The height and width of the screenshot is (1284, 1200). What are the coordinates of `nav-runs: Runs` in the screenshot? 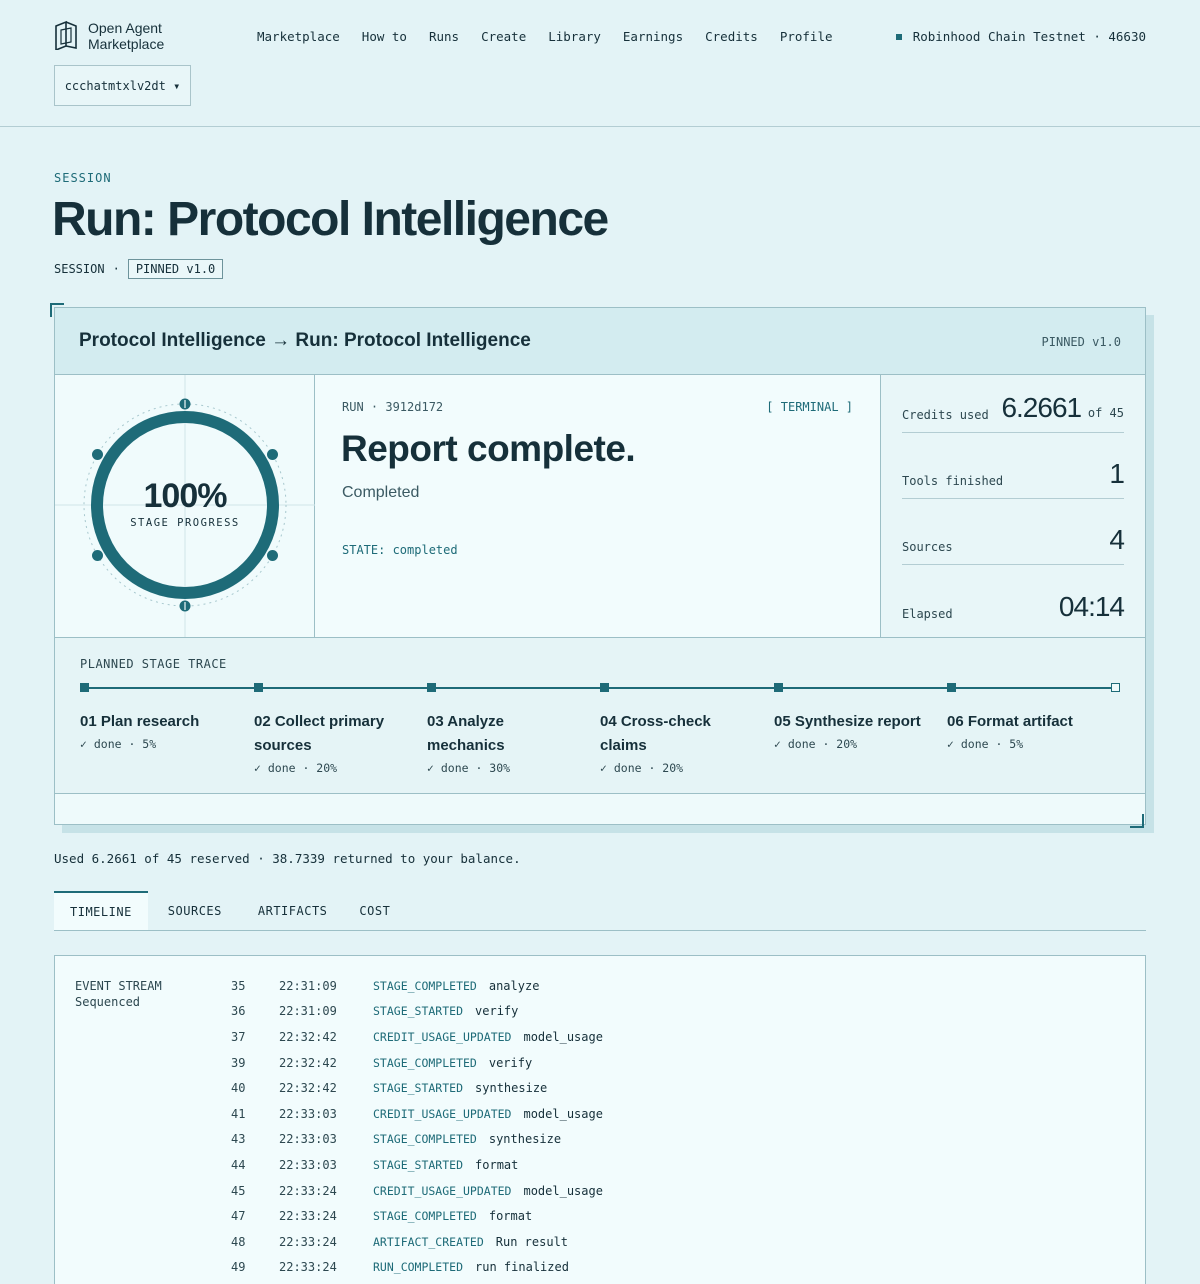 It's located at (444, 36).